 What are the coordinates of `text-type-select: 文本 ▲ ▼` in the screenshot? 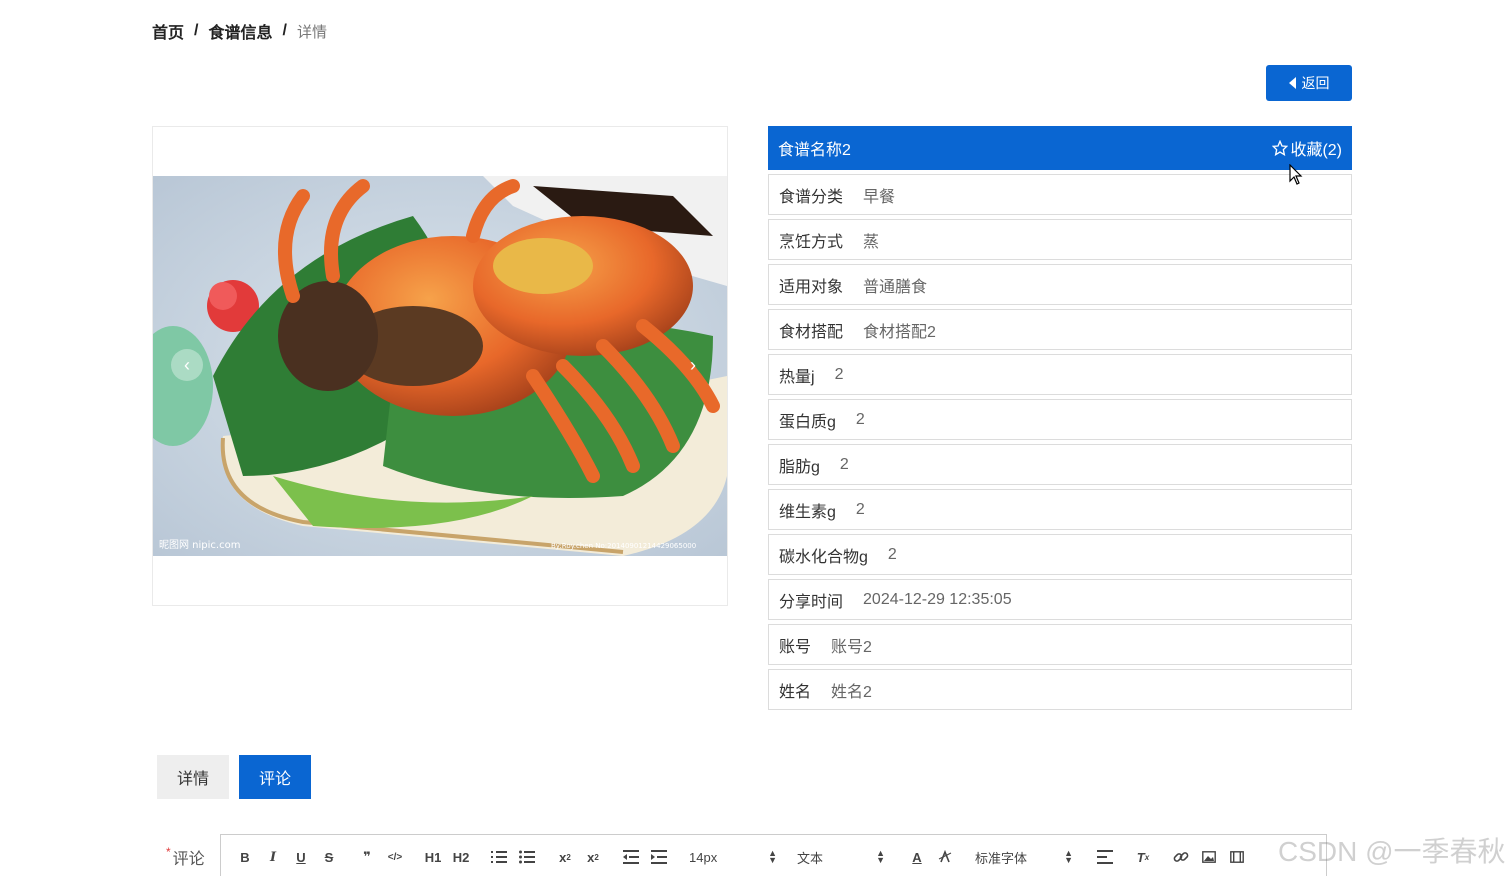 It's located at (841, 857).